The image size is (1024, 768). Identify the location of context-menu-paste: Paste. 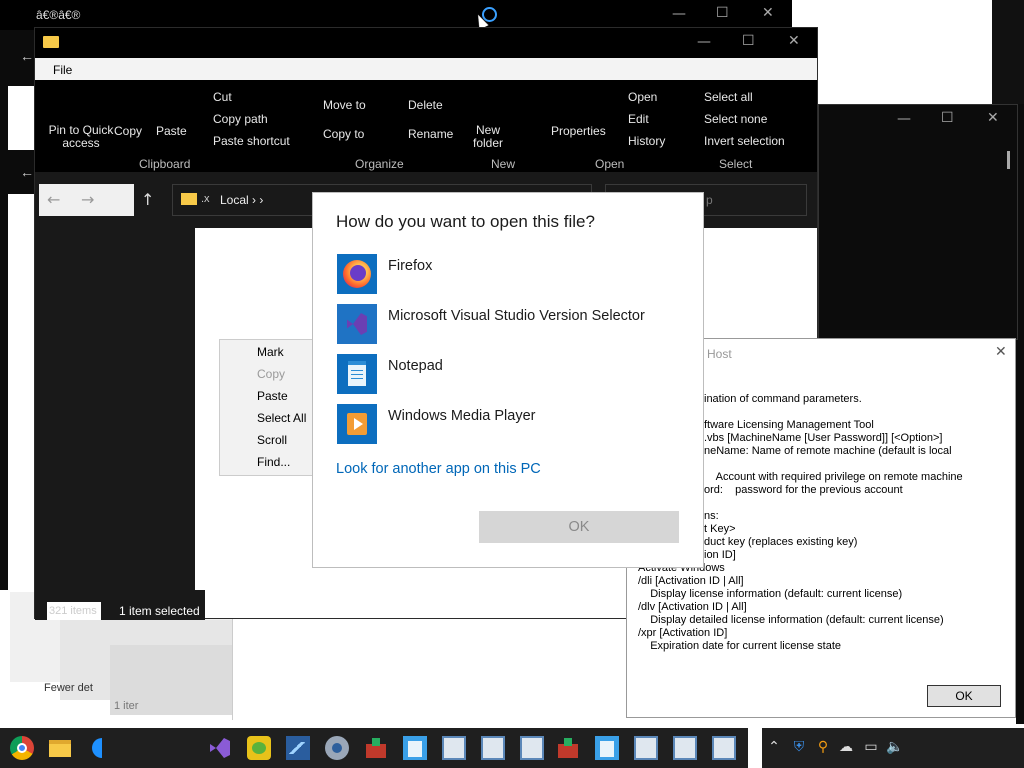
(272, 396).